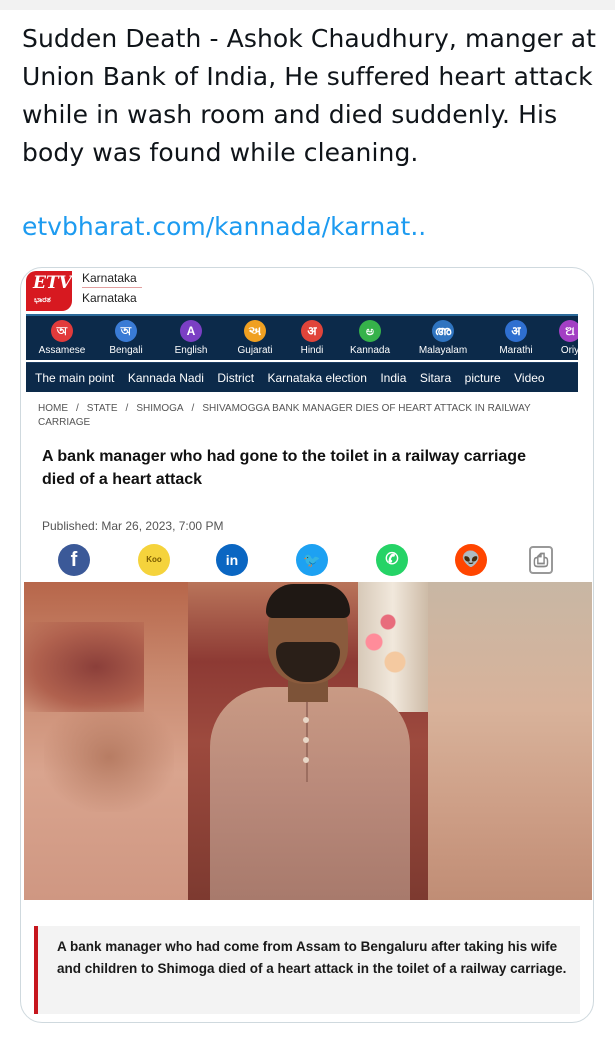 The width and height of the screenshot is (615, 1045). Describe the element at coordinates (370, 331) in the screenshot. I see `kannada-icon: ಅ` at that location.